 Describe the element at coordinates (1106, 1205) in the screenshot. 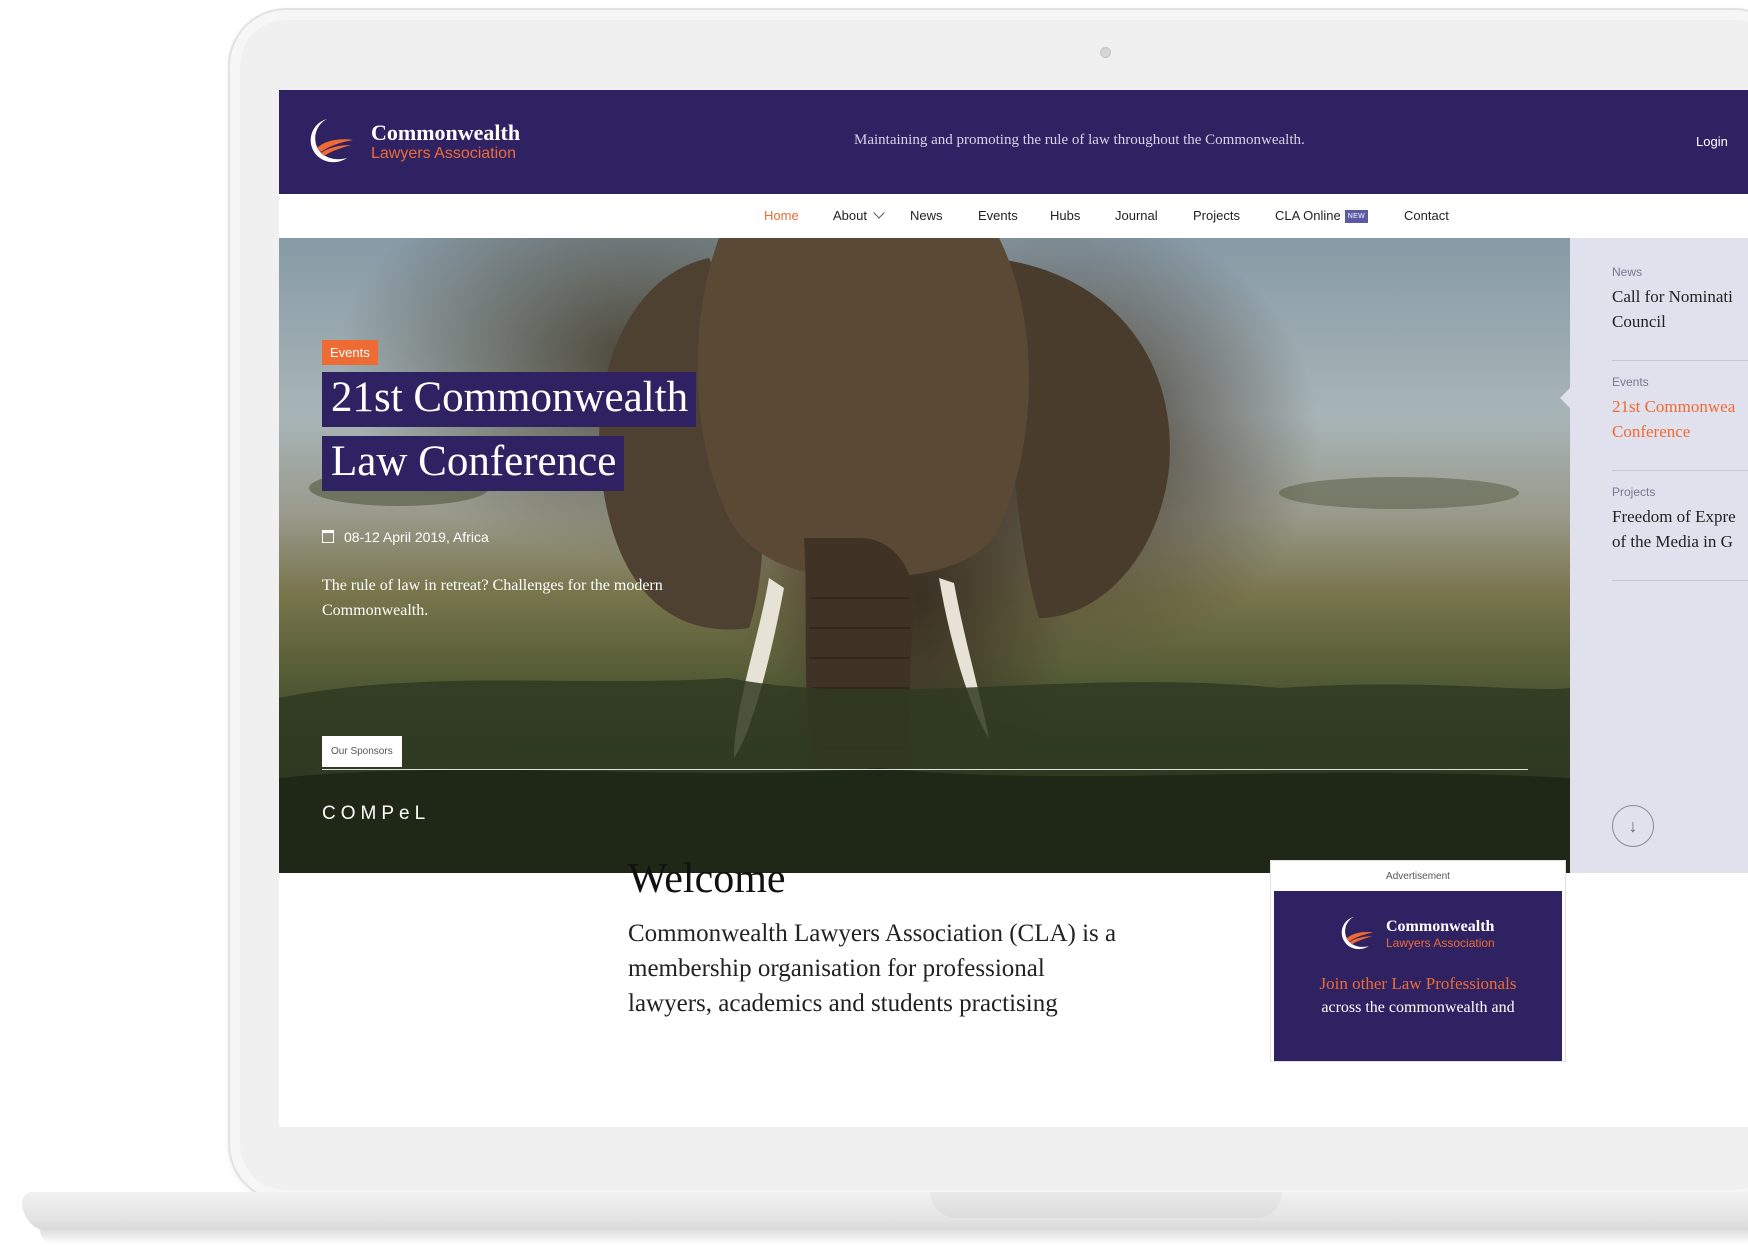

I see `laptop-hinge-notch` at that location.